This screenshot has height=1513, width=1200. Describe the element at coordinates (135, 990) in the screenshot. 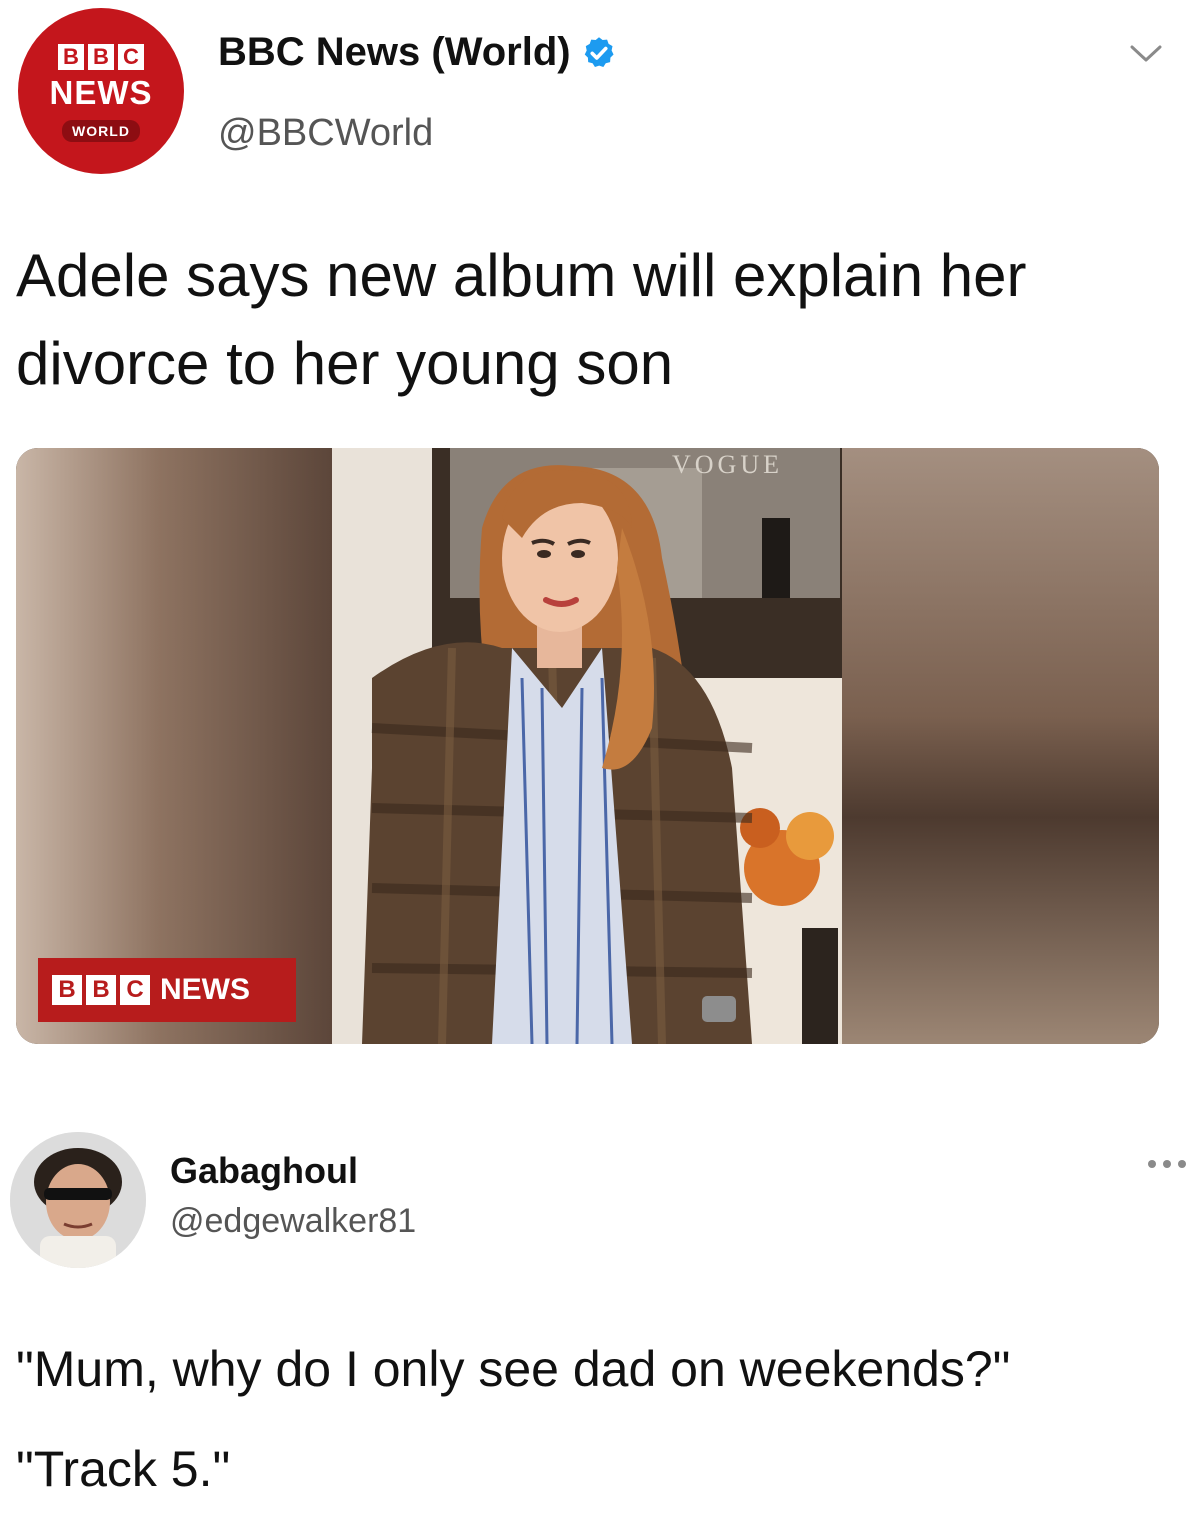

I see `overlay-logo-letter: C` at that location.